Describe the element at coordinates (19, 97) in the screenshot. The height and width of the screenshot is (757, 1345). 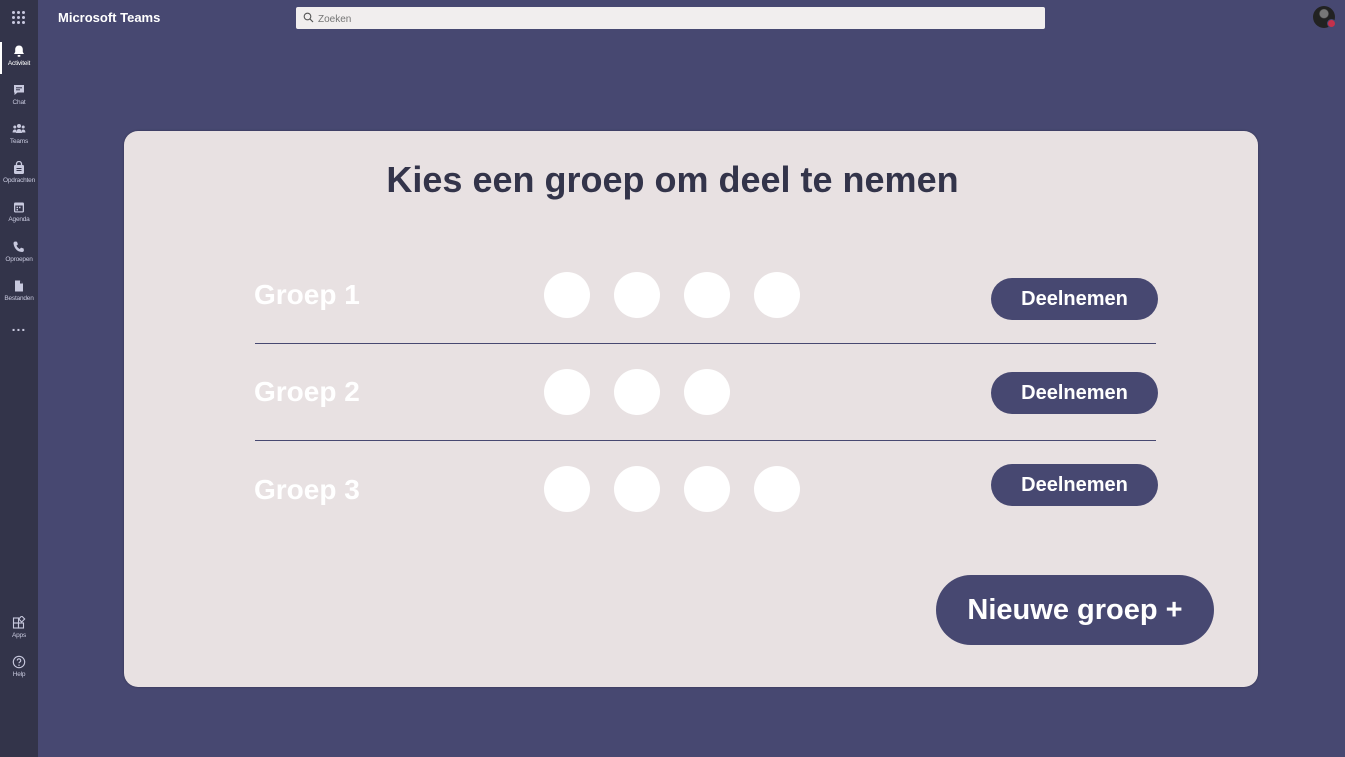
I see `rail-item-chat: Chat` at that location.